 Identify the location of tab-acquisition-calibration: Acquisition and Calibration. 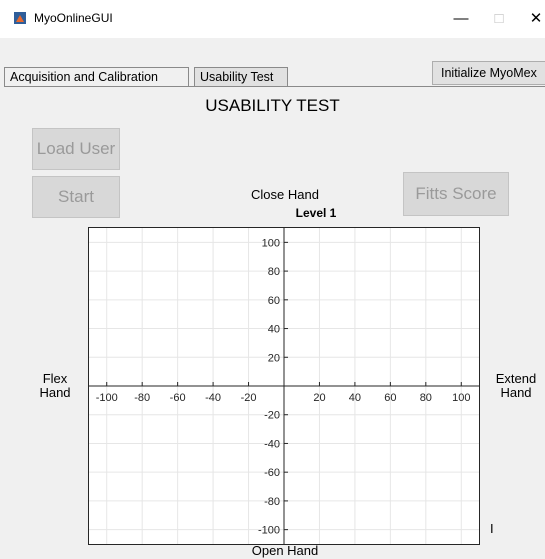
(96, 76).